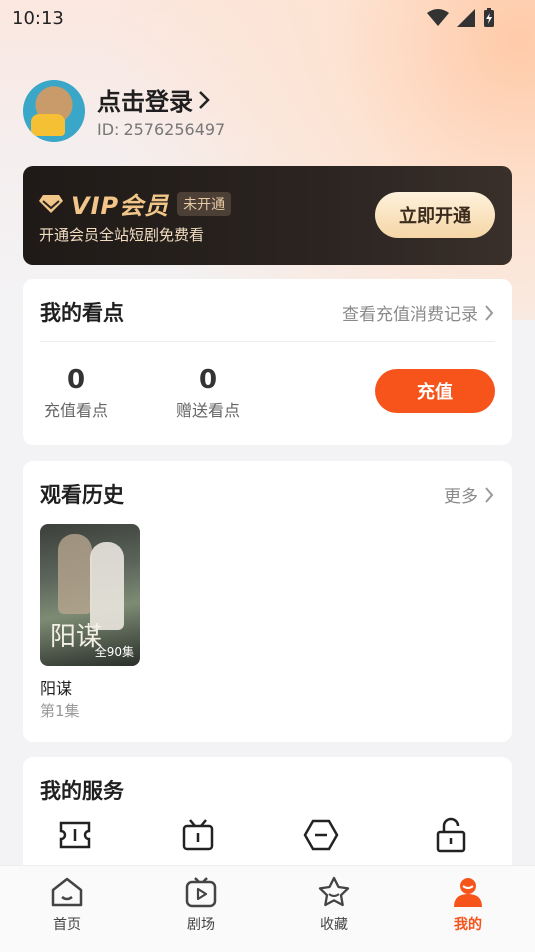 The height and width of the screenshot is (952, 535). I want to click on diamond-icon, so click(51, 203).